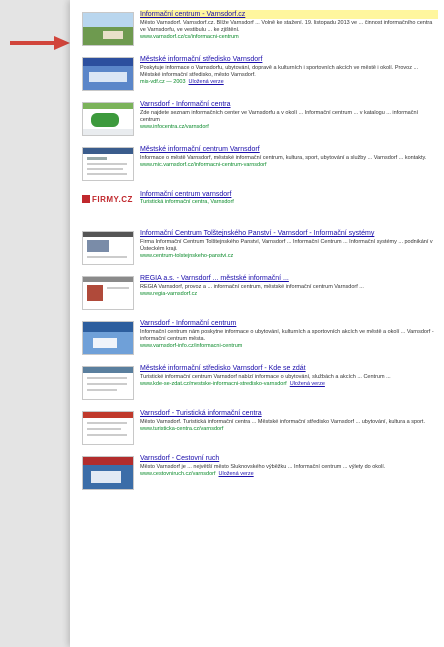  I want to click on arrow-shaft, so click(33, 43).